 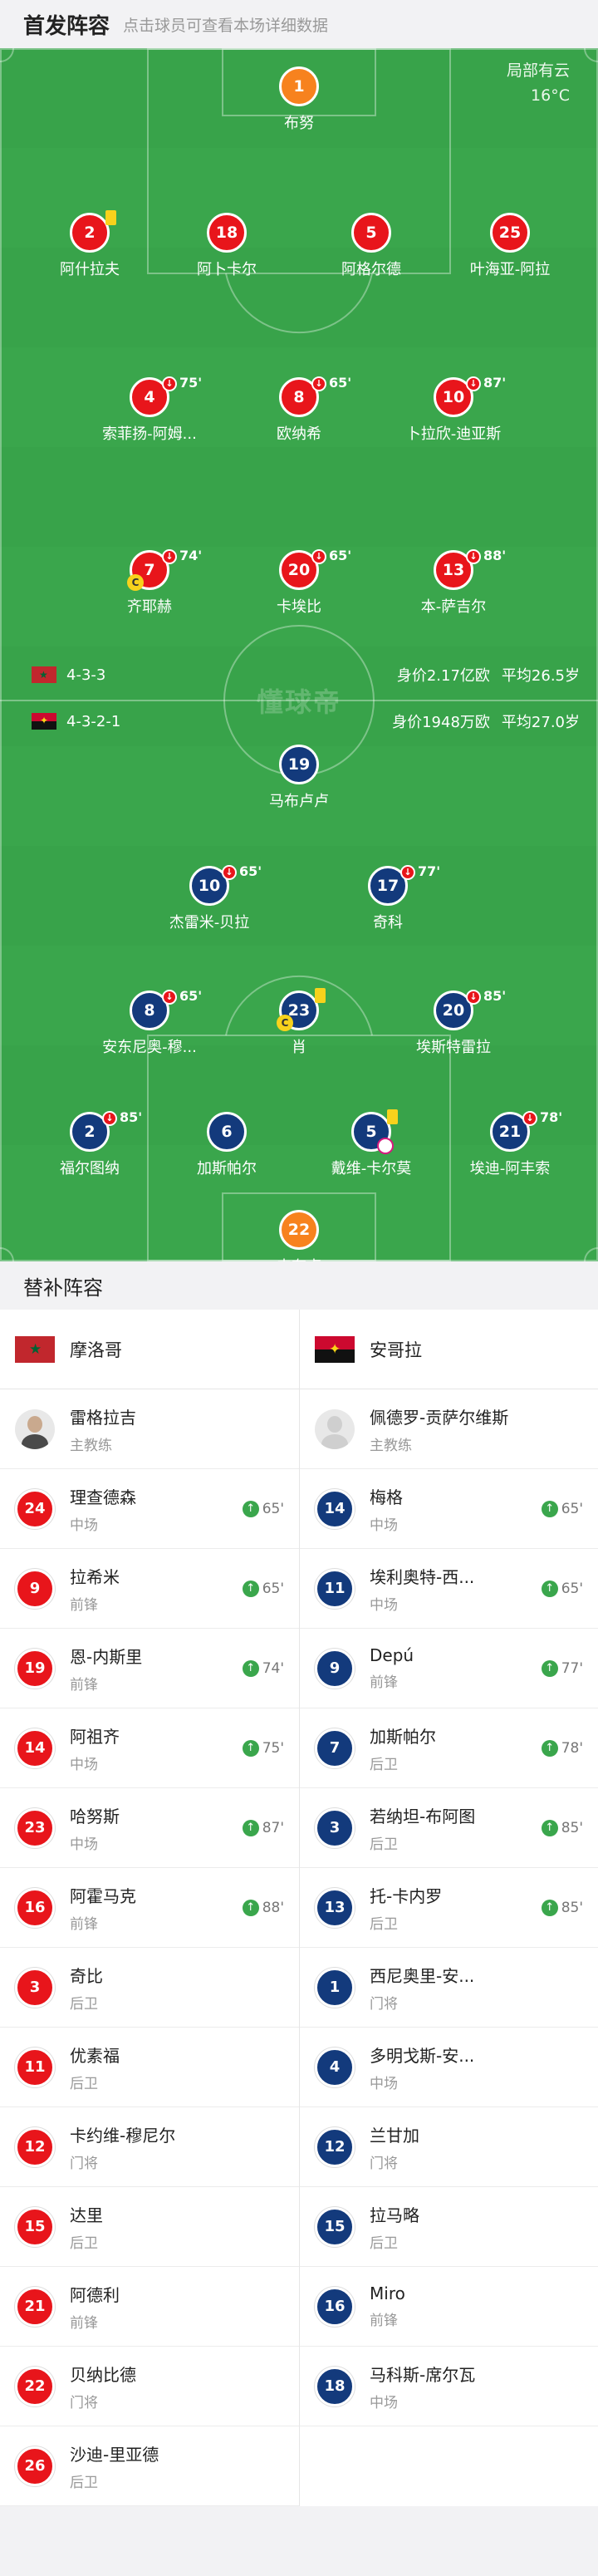 What do you see at coordinates (384, 2243) in the screenshot?
I see `player-position: 后卫` at bounding box center [384, 2243].